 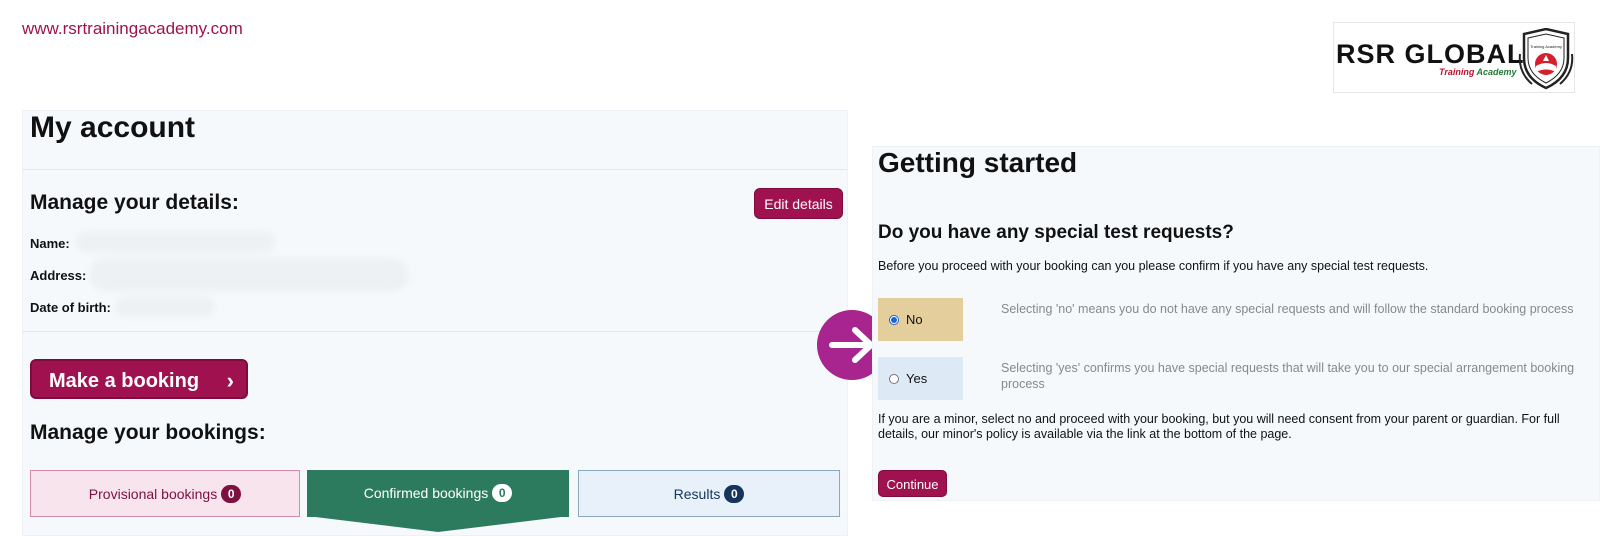 I want to click on option-yes: Yes, so click(x=920, y=378).